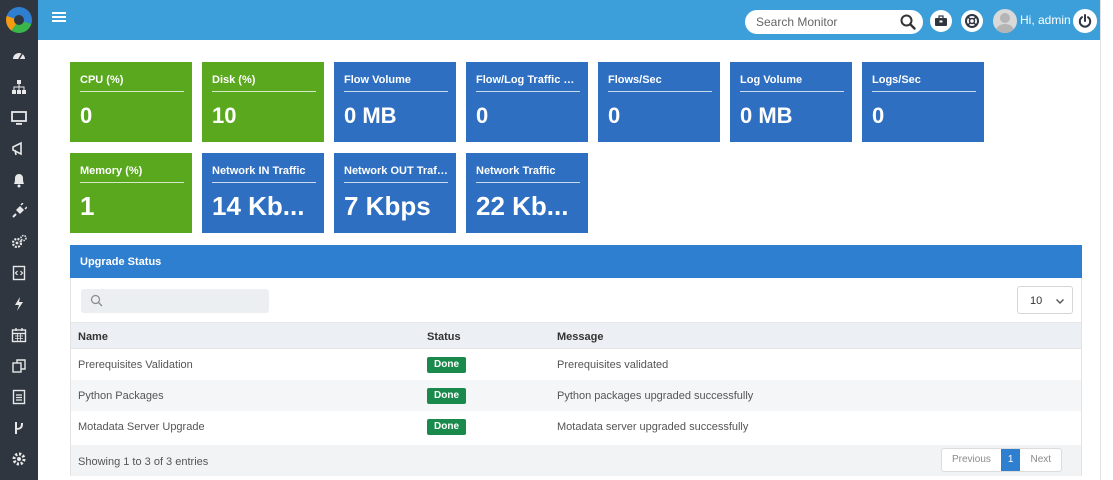  Describe the element at coordinates (395, 102) in the screenshot. I see `metric-tile-flow-volume: Flow Volume 0 MB` at that location.